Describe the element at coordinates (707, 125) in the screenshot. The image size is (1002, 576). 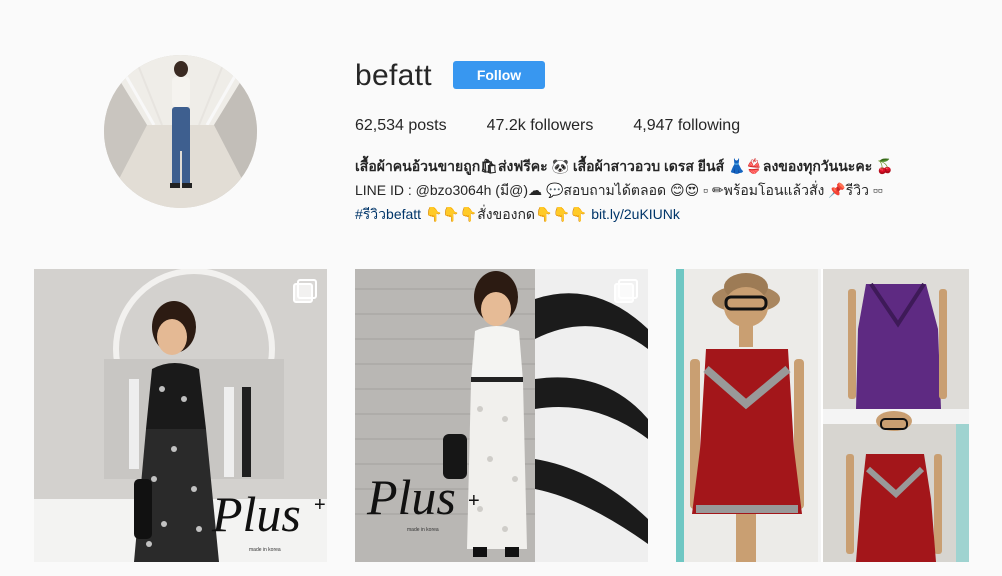
I see `following-count-label: following` at that location.